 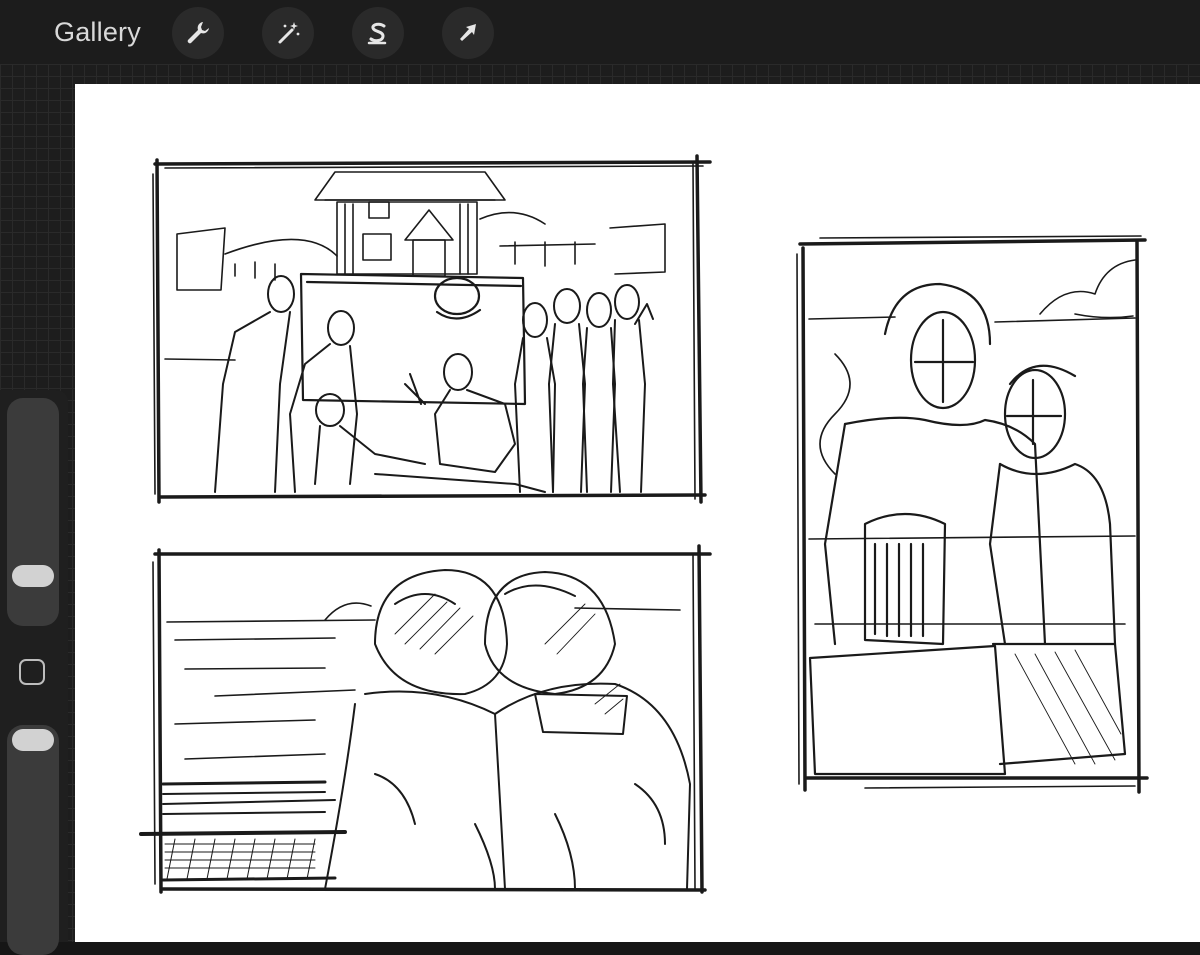 I want to click on modify-button, so click(x=32, y=672).